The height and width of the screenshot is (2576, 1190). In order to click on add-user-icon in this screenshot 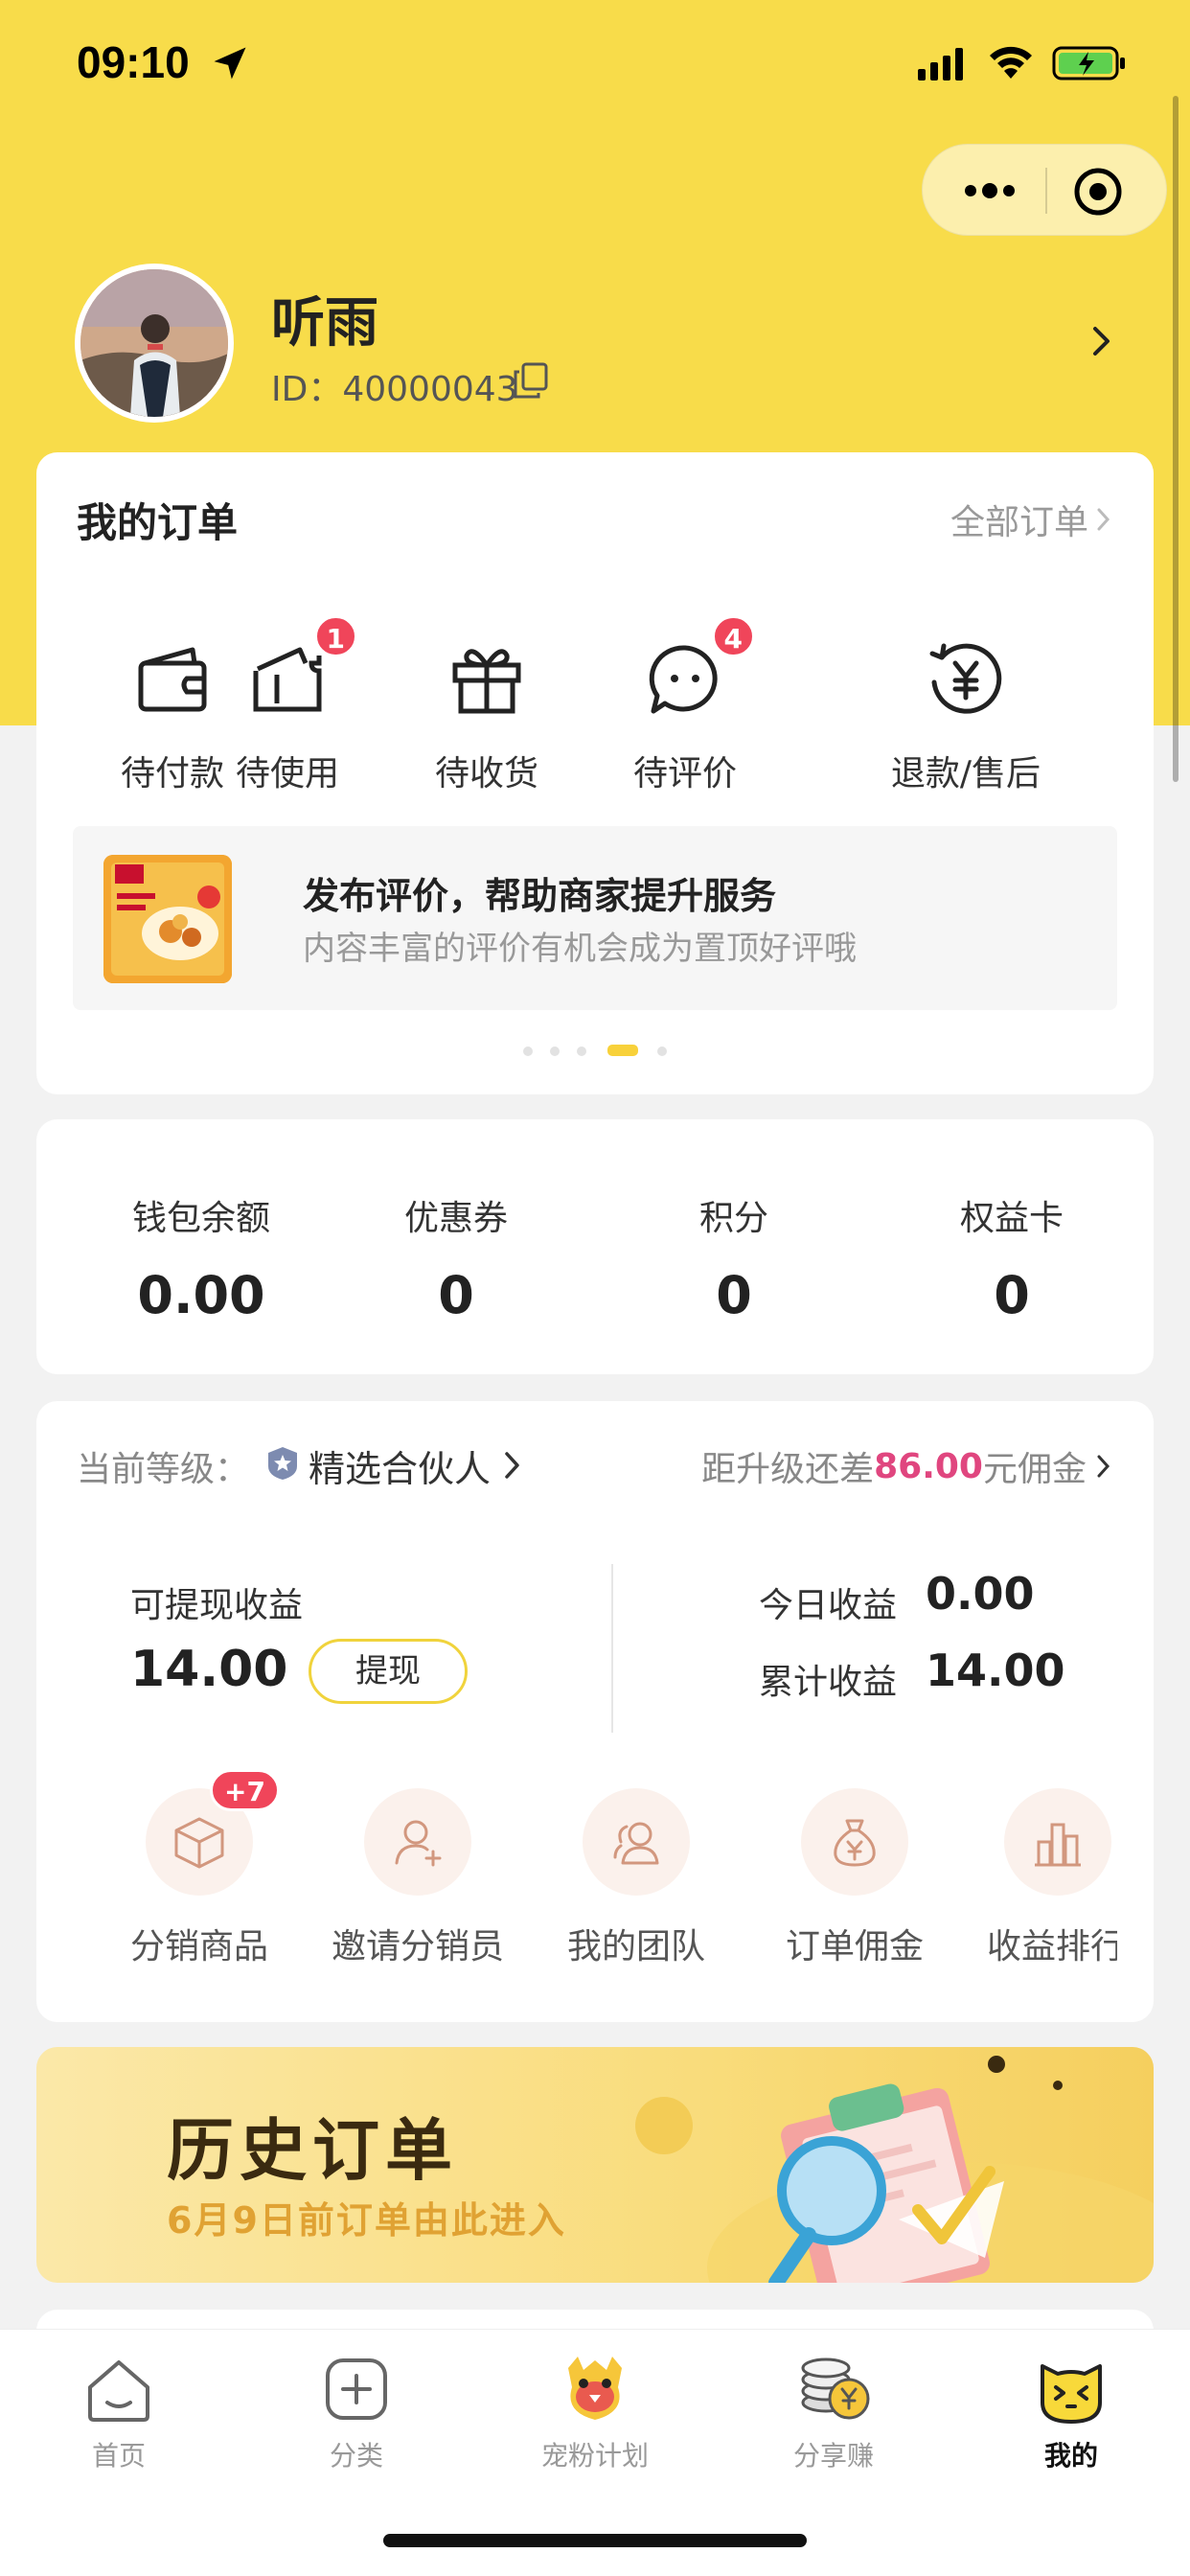, I will do `click(419, 1843)`.